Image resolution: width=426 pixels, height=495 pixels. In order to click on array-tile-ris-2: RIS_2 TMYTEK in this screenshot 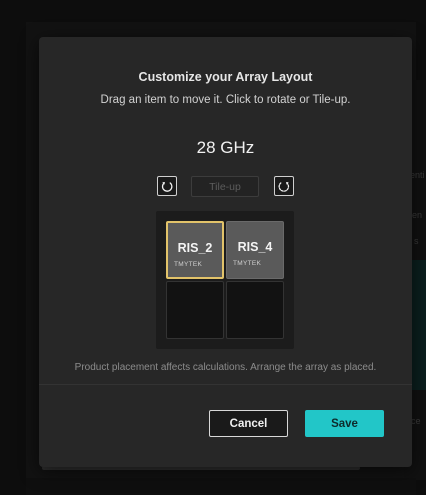, I will do `click(195, 250)`.